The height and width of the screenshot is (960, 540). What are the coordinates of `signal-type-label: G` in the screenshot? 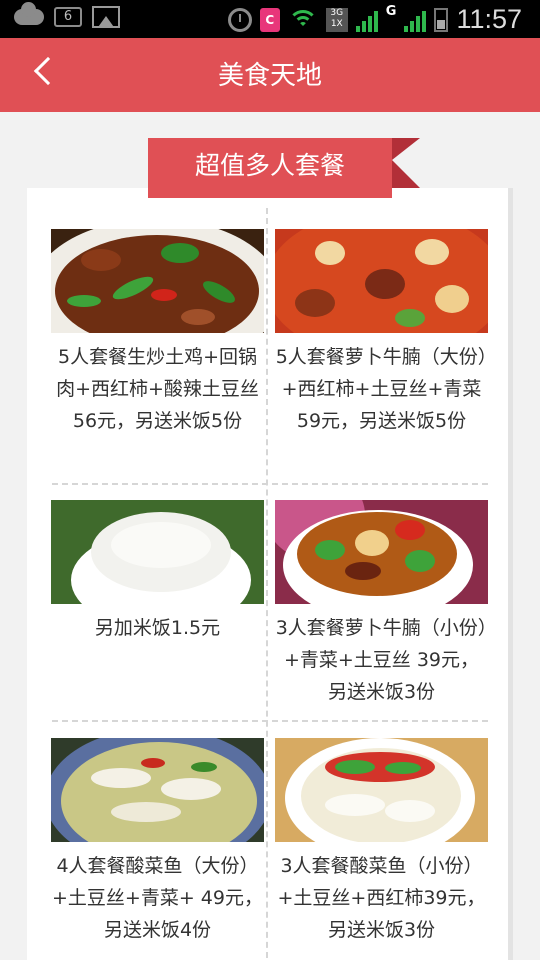 It's located at (391, 11).